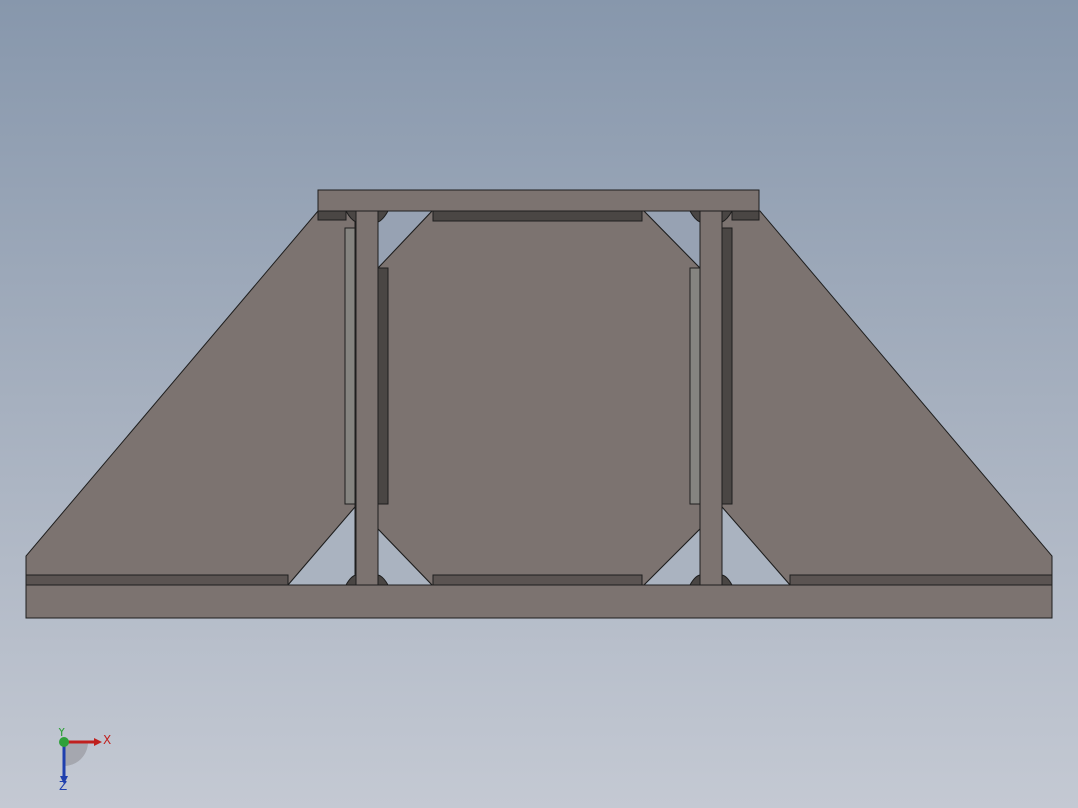  Describe the element at coordinates (539, 398) in the screenshot. I see `central-web-plate` at that location.